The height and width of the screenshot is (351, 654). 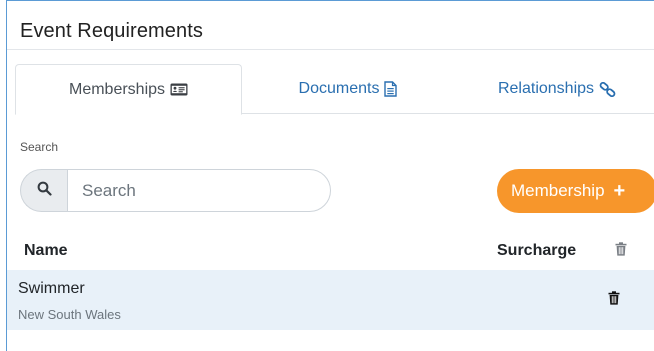 I want to click on plus-icon: +, so click(x=619, y=191).